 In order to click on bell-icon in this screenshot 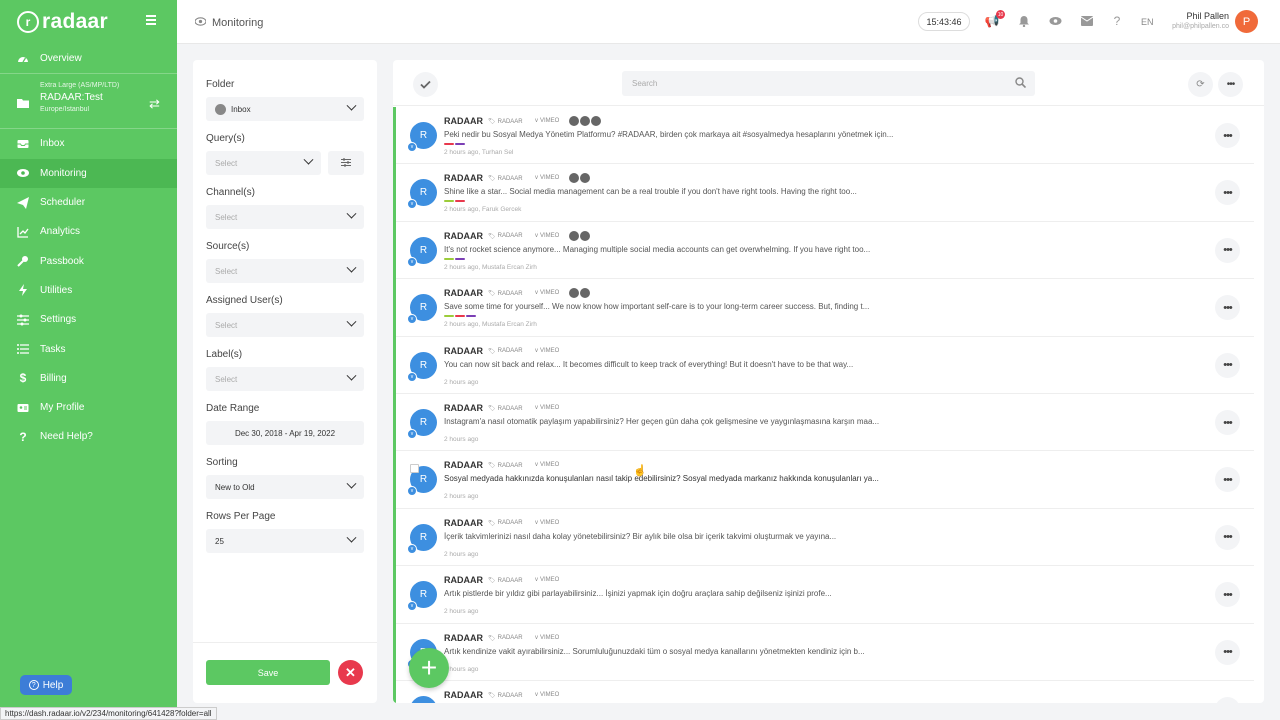, I will do `click(1024, 21)`.